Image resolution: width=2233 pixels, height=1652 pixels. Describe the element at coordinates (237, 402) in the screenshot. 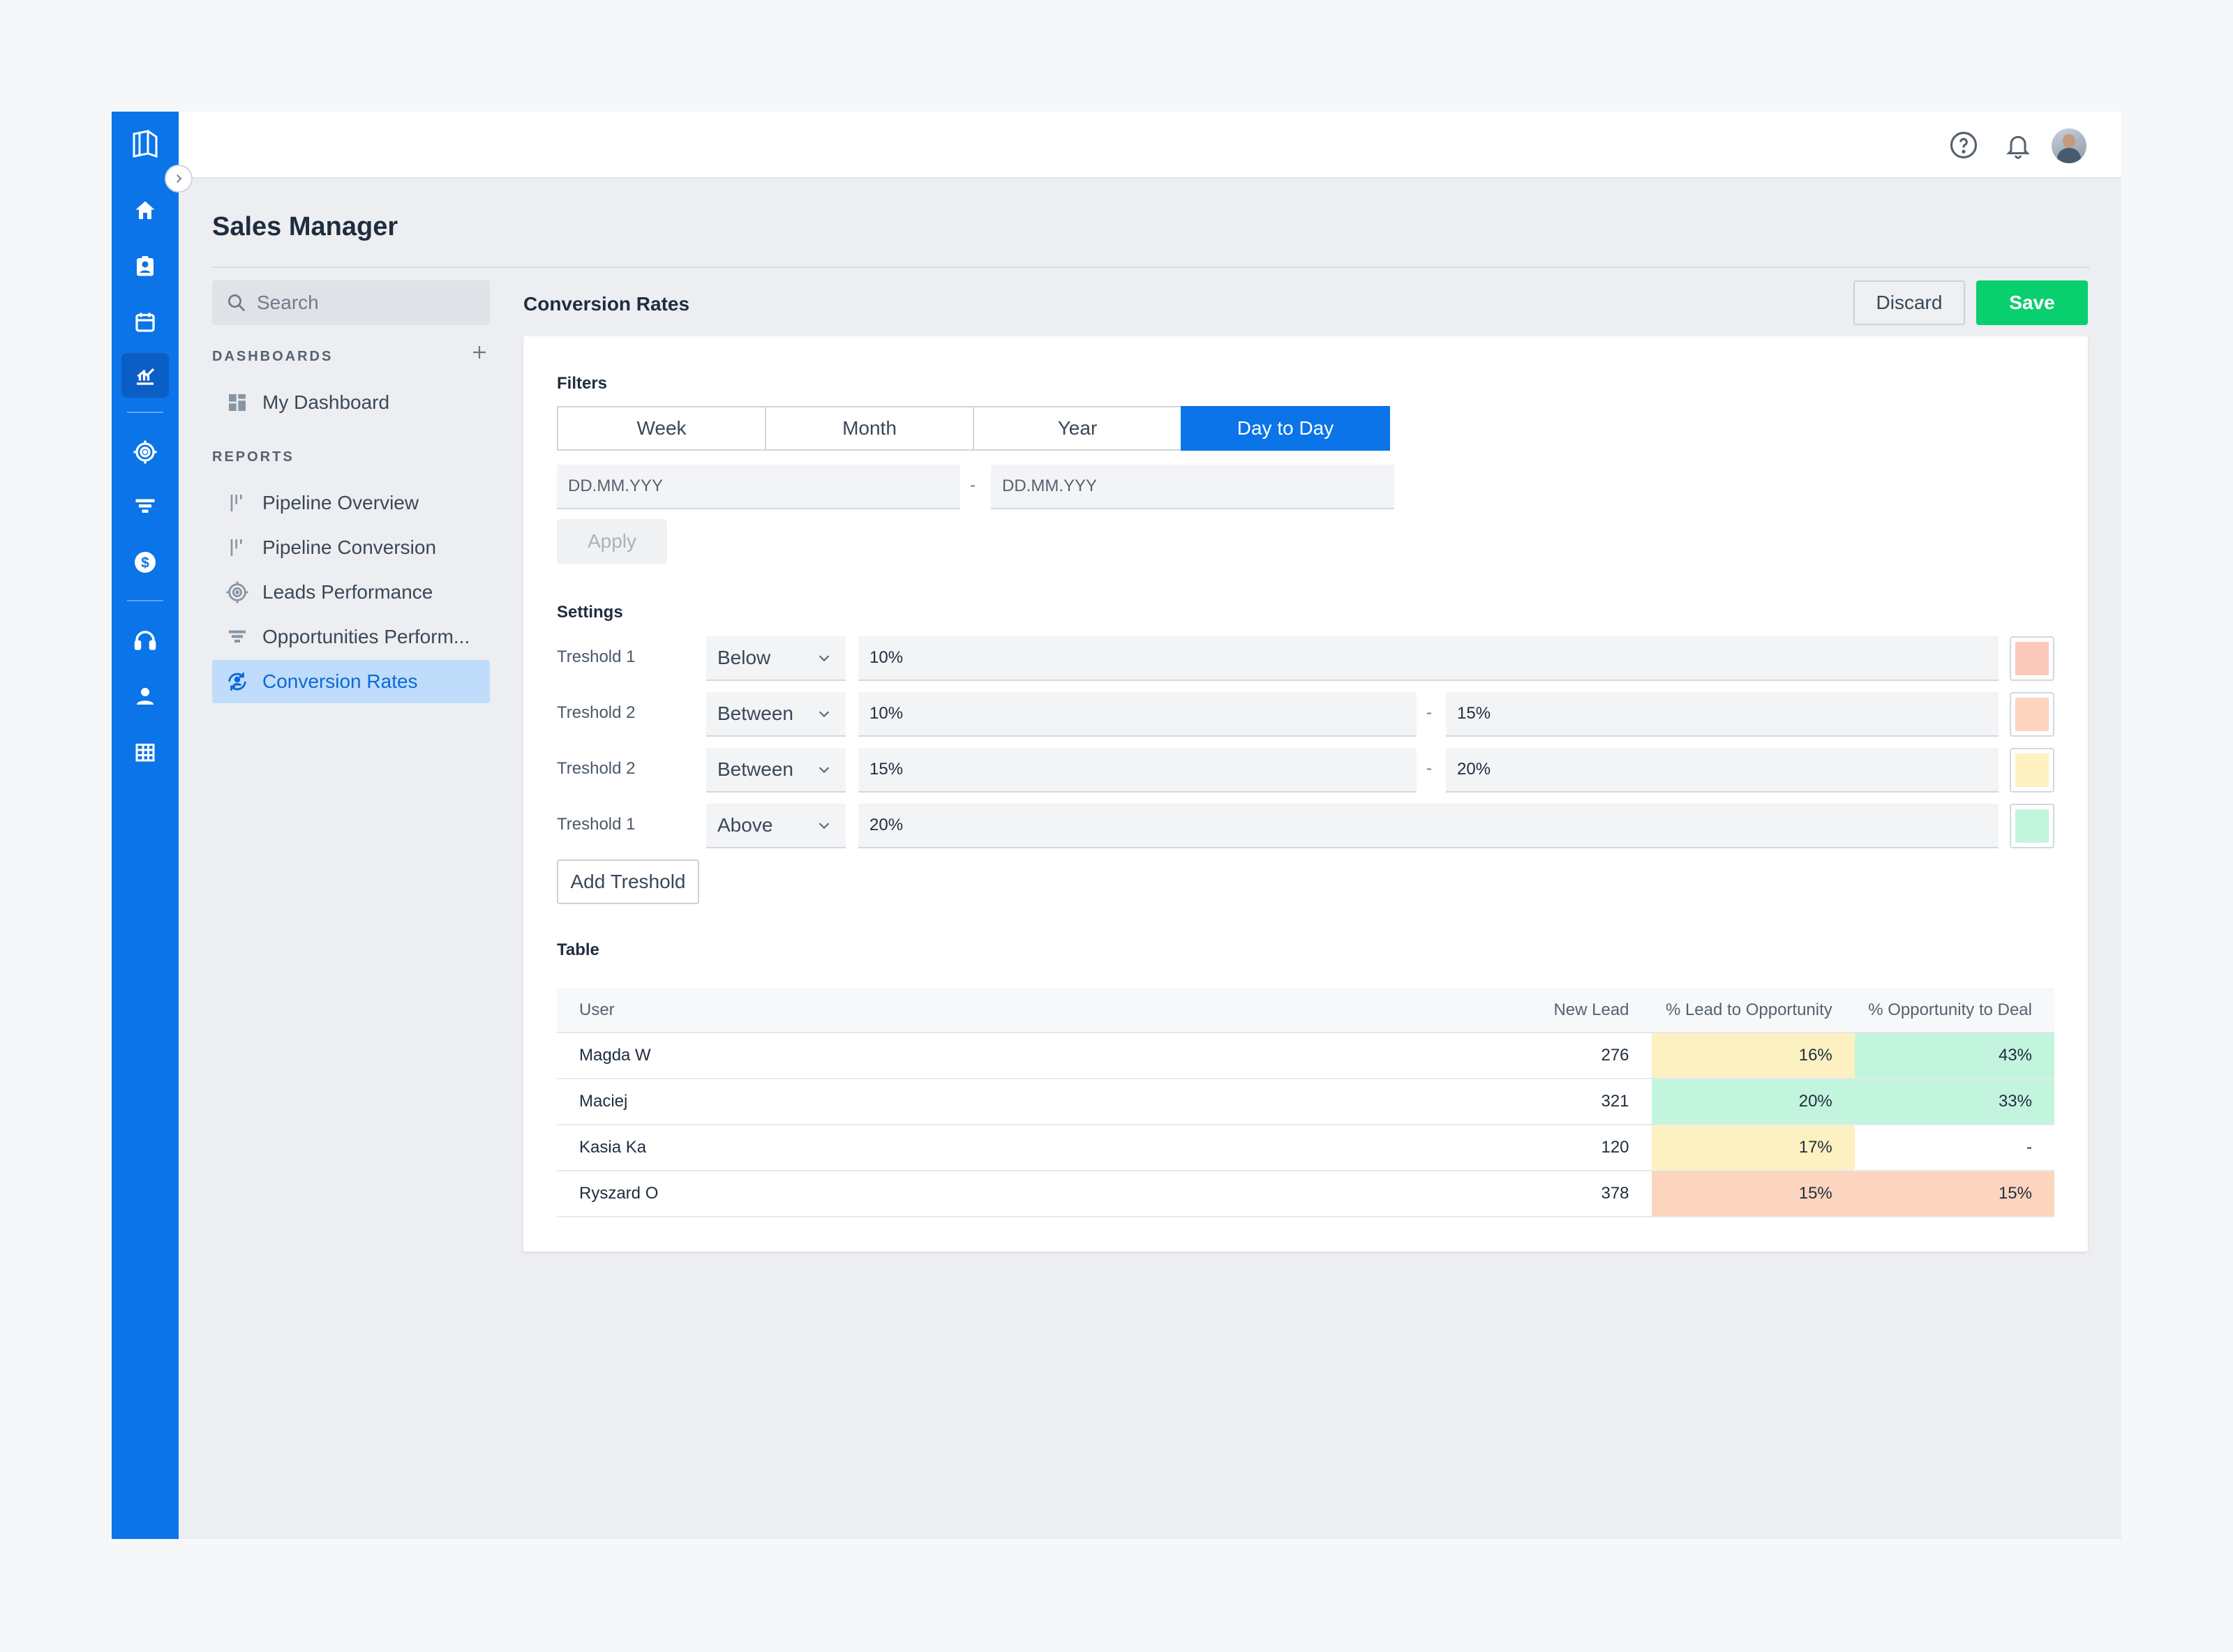

I see `grid-icon` at that location.